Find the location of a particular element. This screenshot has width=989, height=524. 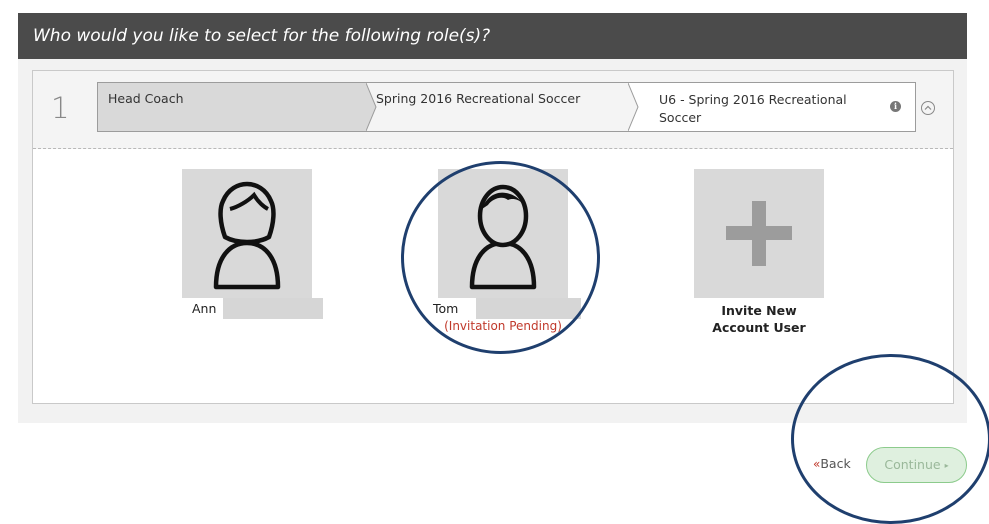

invite-label-line1: Invite New is located at coordinates (759, 310).